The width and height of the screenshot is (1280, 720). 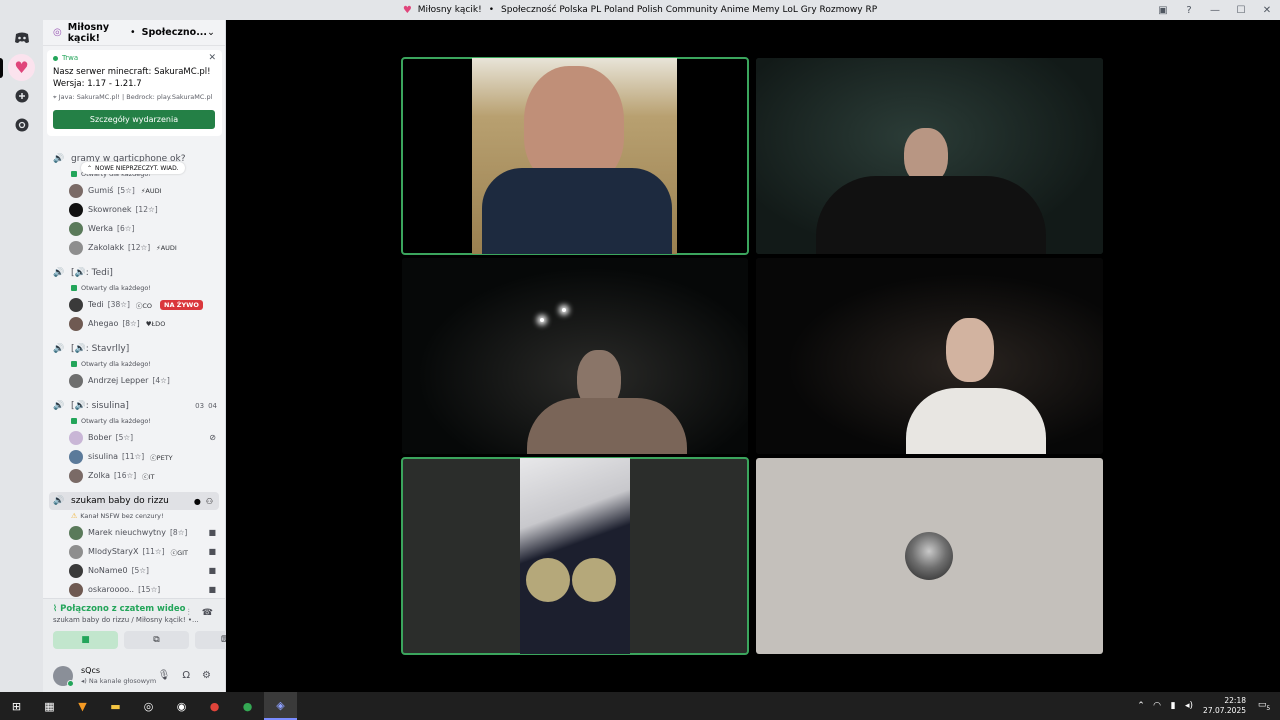 What do you see at coordinates (134, 119) in the screenshot?
I see `event-details-button: Szczegóły wydarzenia` at bounding box center [134, 119].